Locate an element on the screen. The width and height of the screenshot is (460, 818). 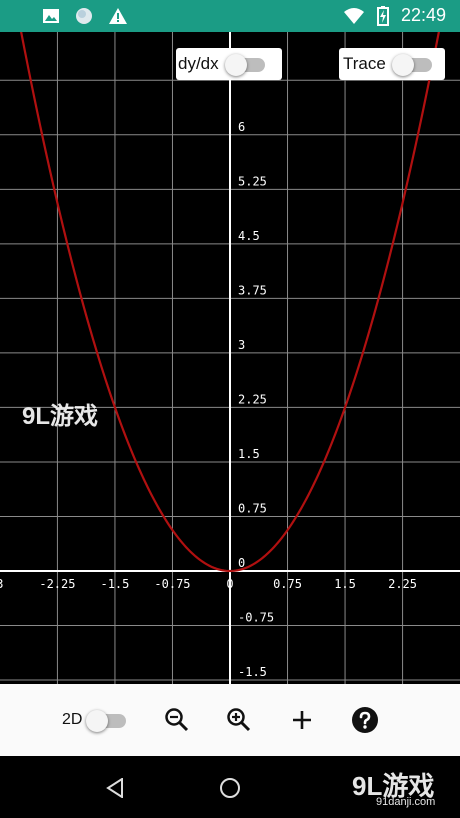
y-tick-label: 3 is located at coordinates (241, 345).